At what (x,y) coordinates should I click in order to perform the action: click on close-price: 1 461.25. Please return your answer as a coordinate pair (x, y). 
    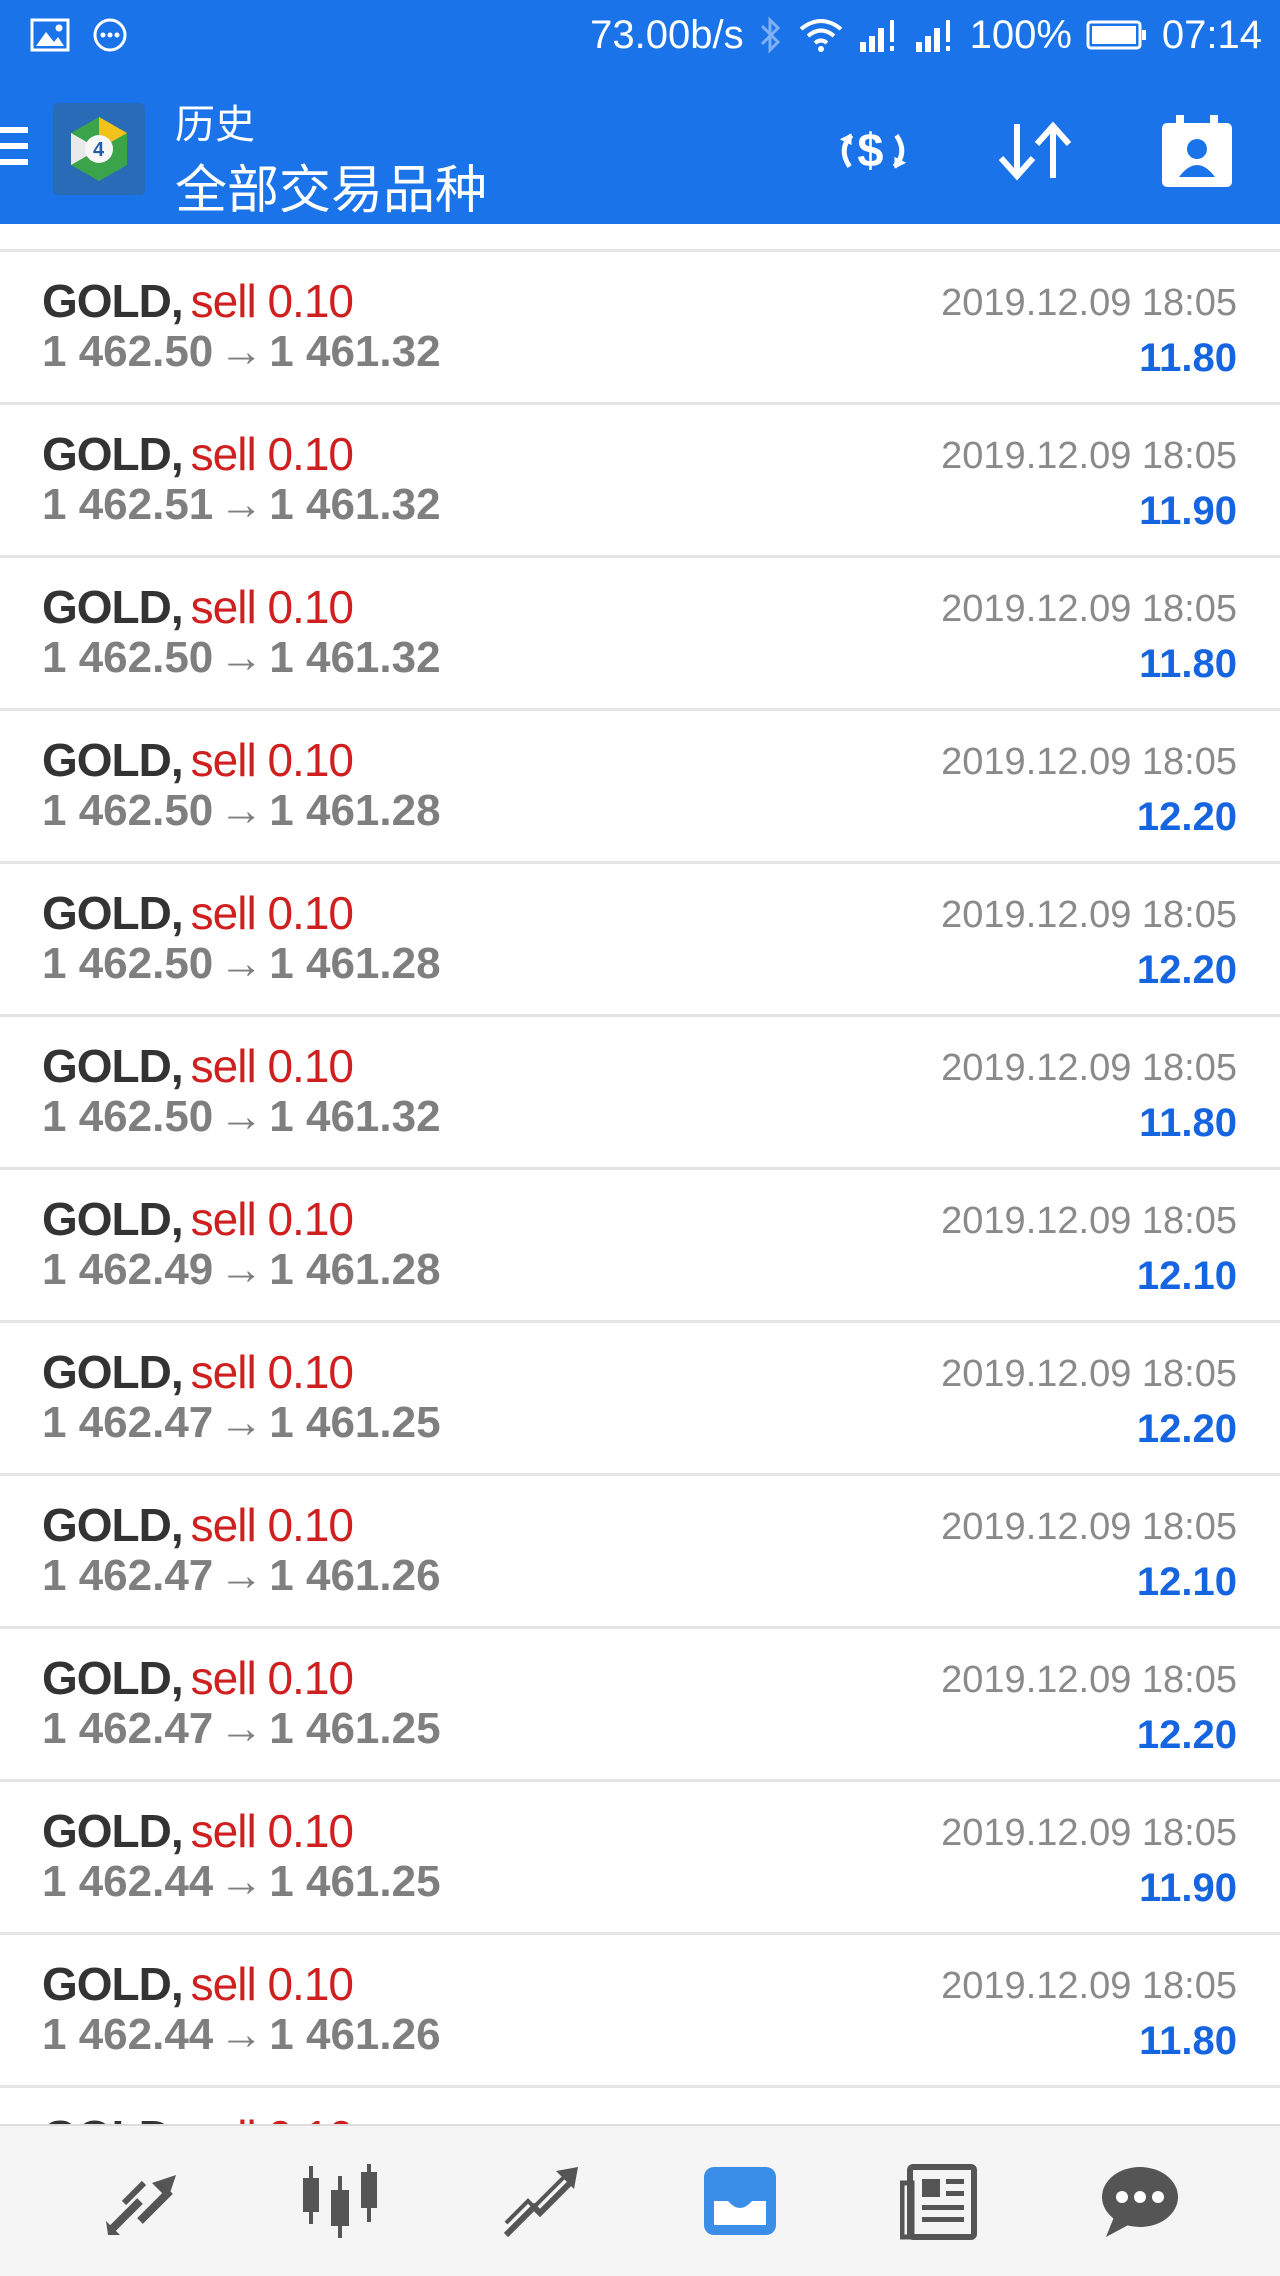
    Looking at the image, I should click on (355, 1422).